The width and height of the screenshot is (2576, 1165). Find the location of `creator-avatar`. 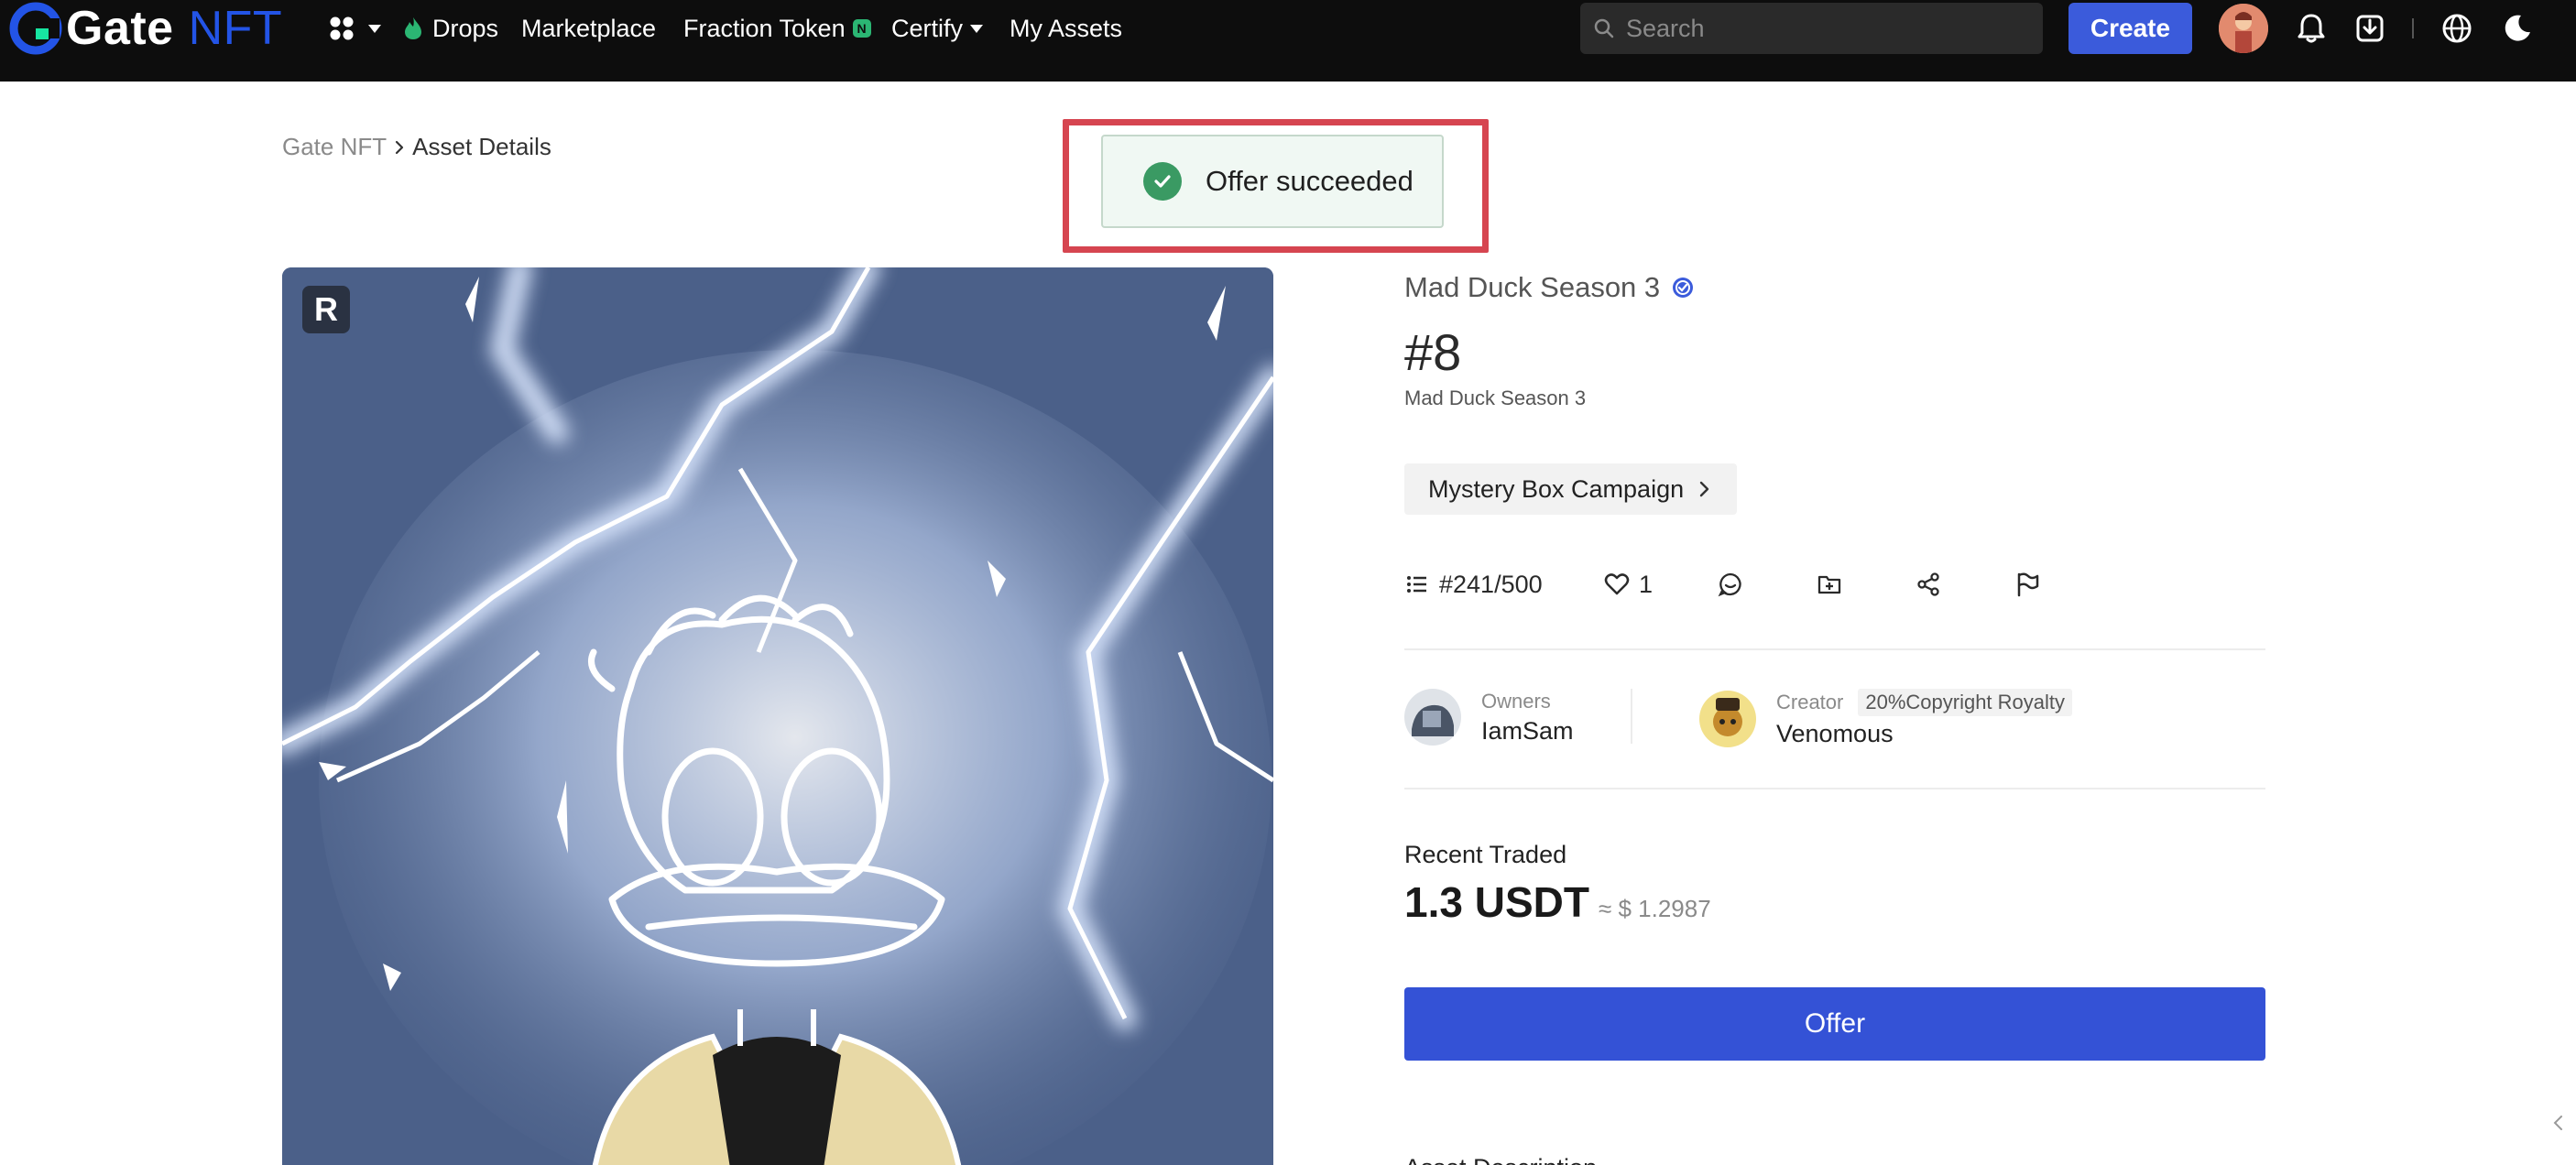

creator-avatar is located at coordinates (1728, 718).